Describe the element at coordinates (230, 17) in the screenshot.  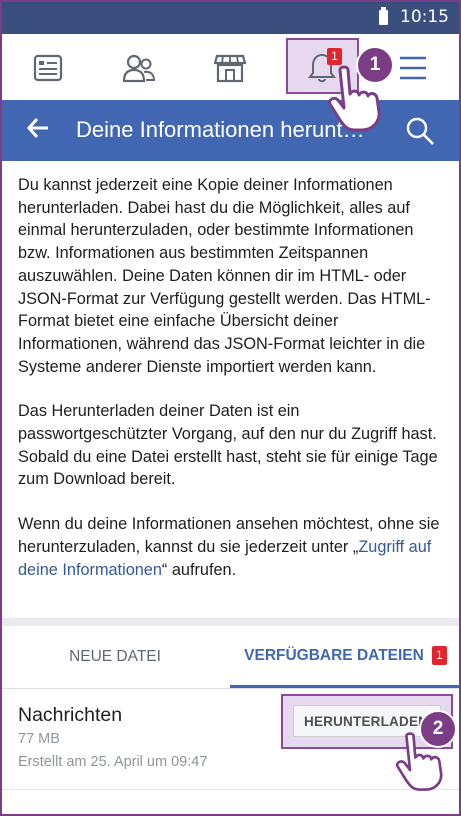
I see `status-bar: 10:15` at that location.